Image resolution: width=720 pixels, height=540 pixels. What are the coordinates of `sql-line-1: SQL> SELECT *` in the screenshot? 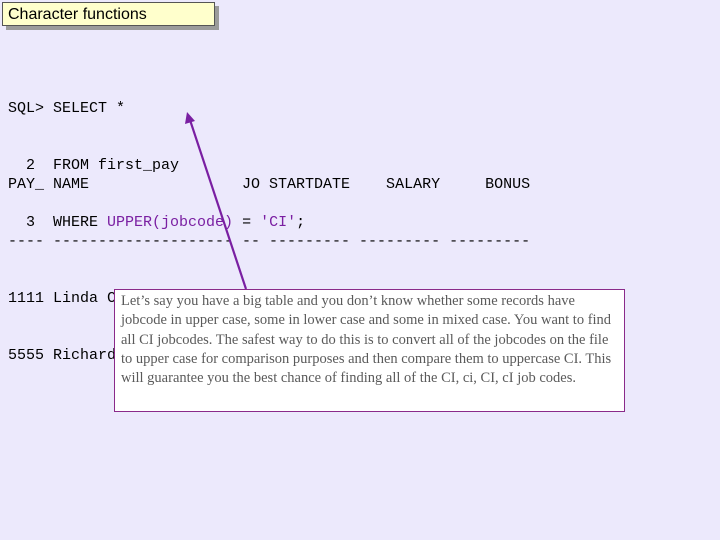 It's located at (67, 108).